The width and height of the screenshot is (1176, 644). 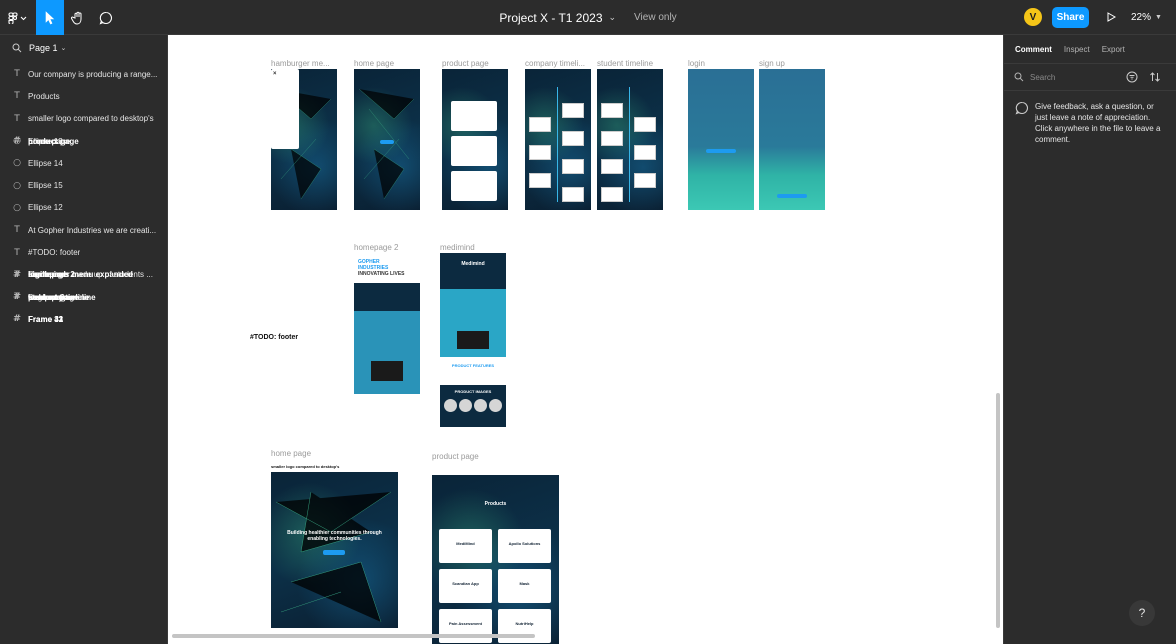 What do you see at coordinates (45, 163) in the screenshot?
I see `layer-name: Ellipse 14` at bounding box center [45, 163].